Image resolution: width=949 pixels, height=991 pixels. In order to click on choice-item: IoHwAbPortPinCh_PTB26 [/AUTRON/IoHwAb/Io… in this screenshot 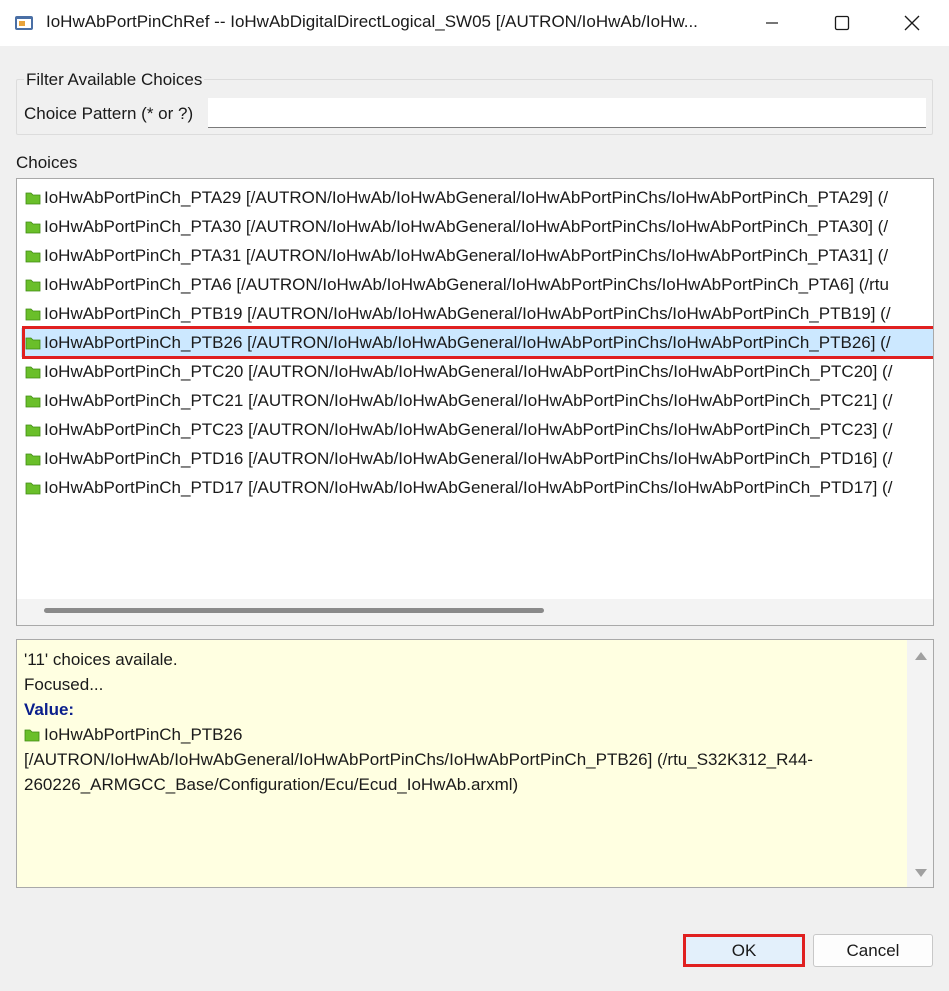, I will do `click(477, 342)`.